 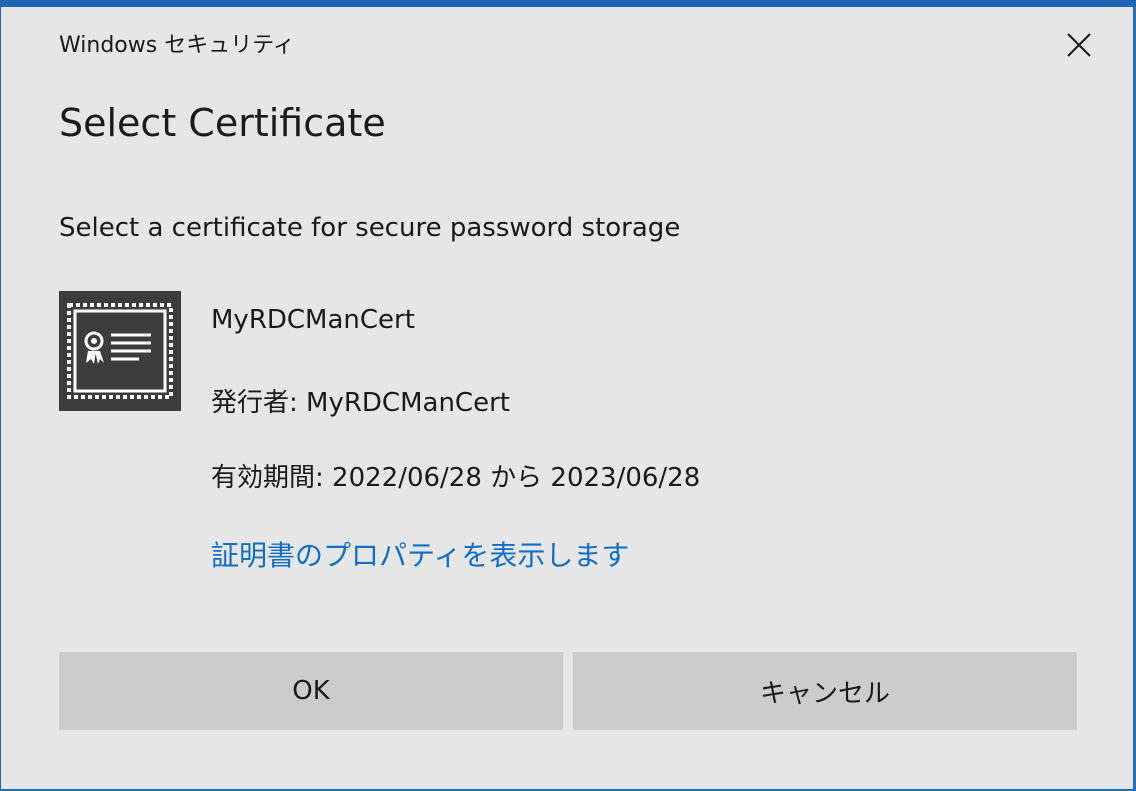 I want to click on dialog-heading: Select Certificate, so click(x=222, y=123).